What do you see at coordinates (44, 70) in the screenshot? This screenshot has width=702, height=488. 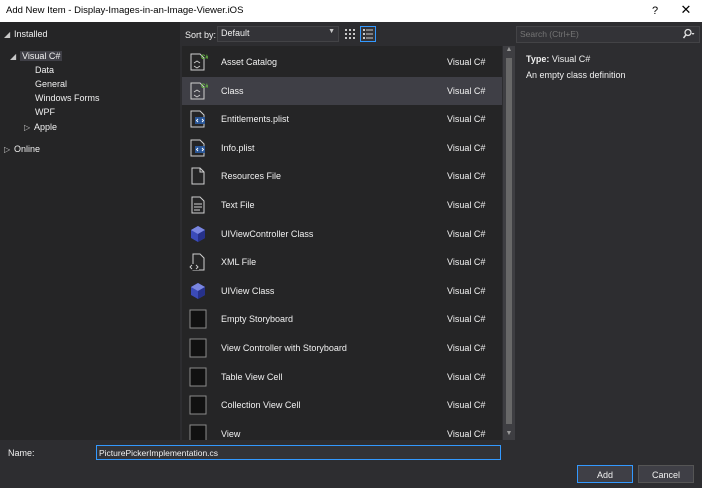 I see `tree-item-data: Data` at bounding box center [44, 70].